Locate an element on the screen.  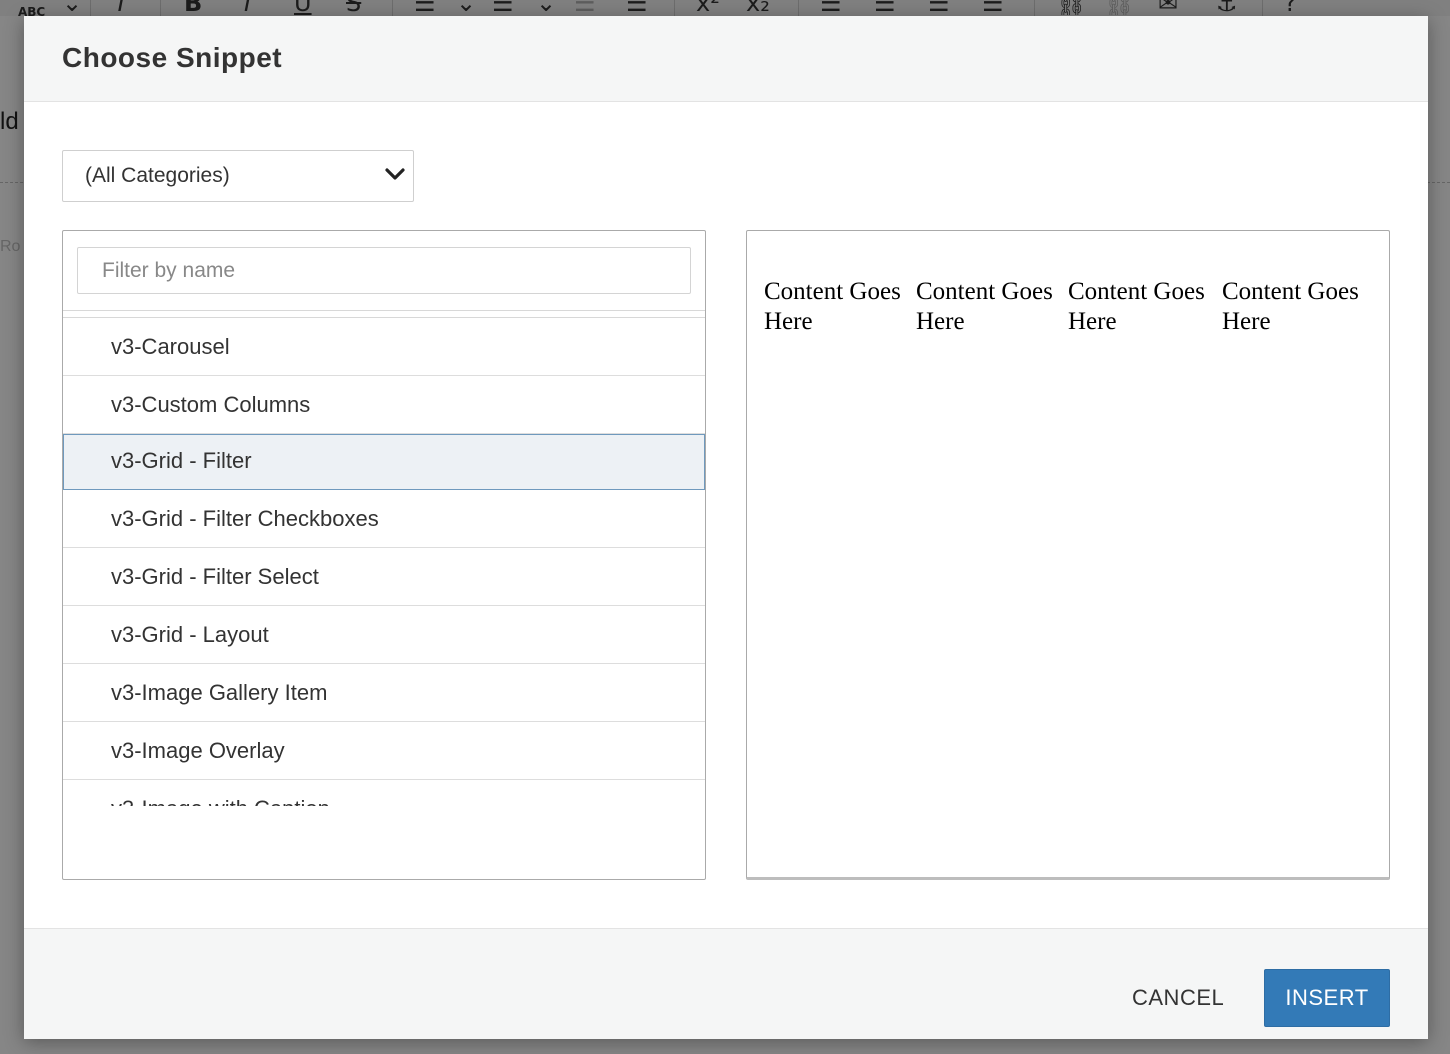
dialog-header: Choose Snippet is located at coordinates (726, 59).